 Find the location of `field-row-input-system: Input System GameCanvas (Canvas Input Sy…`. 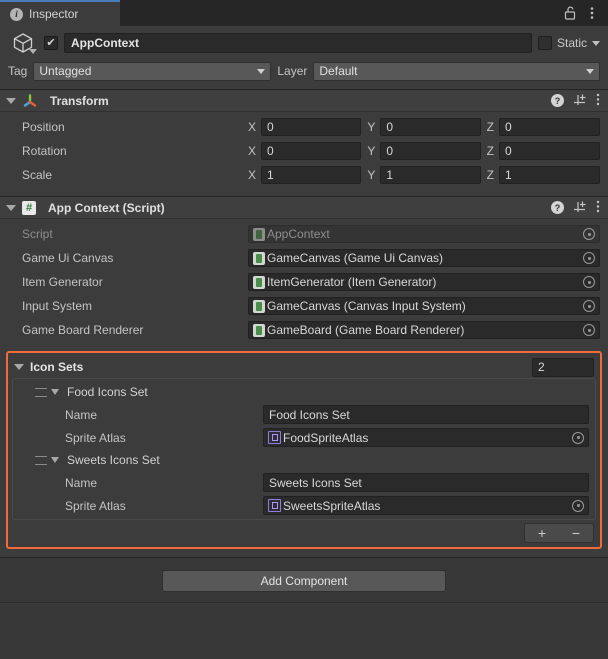

field-row-input-system: Input System GameCanvas (Canvas Input Sy… is located at coordinates (304, 306).